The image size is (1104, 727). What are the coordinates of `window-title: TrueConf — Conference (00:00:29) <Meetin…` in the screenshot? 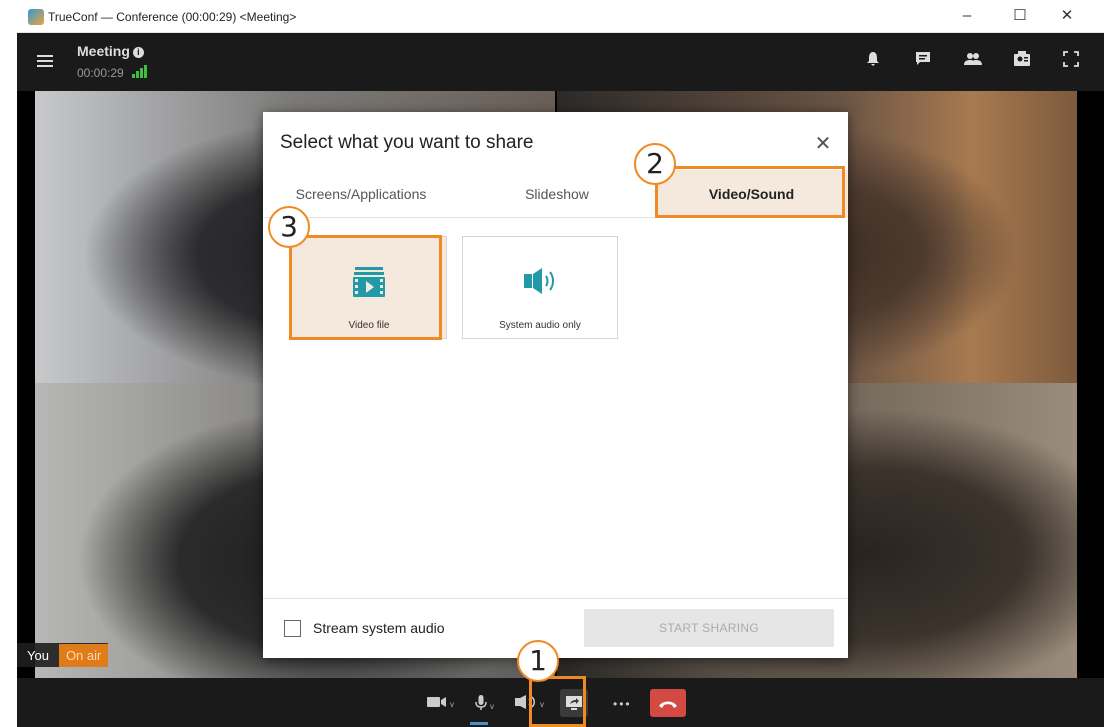 It's located at (172, 17).